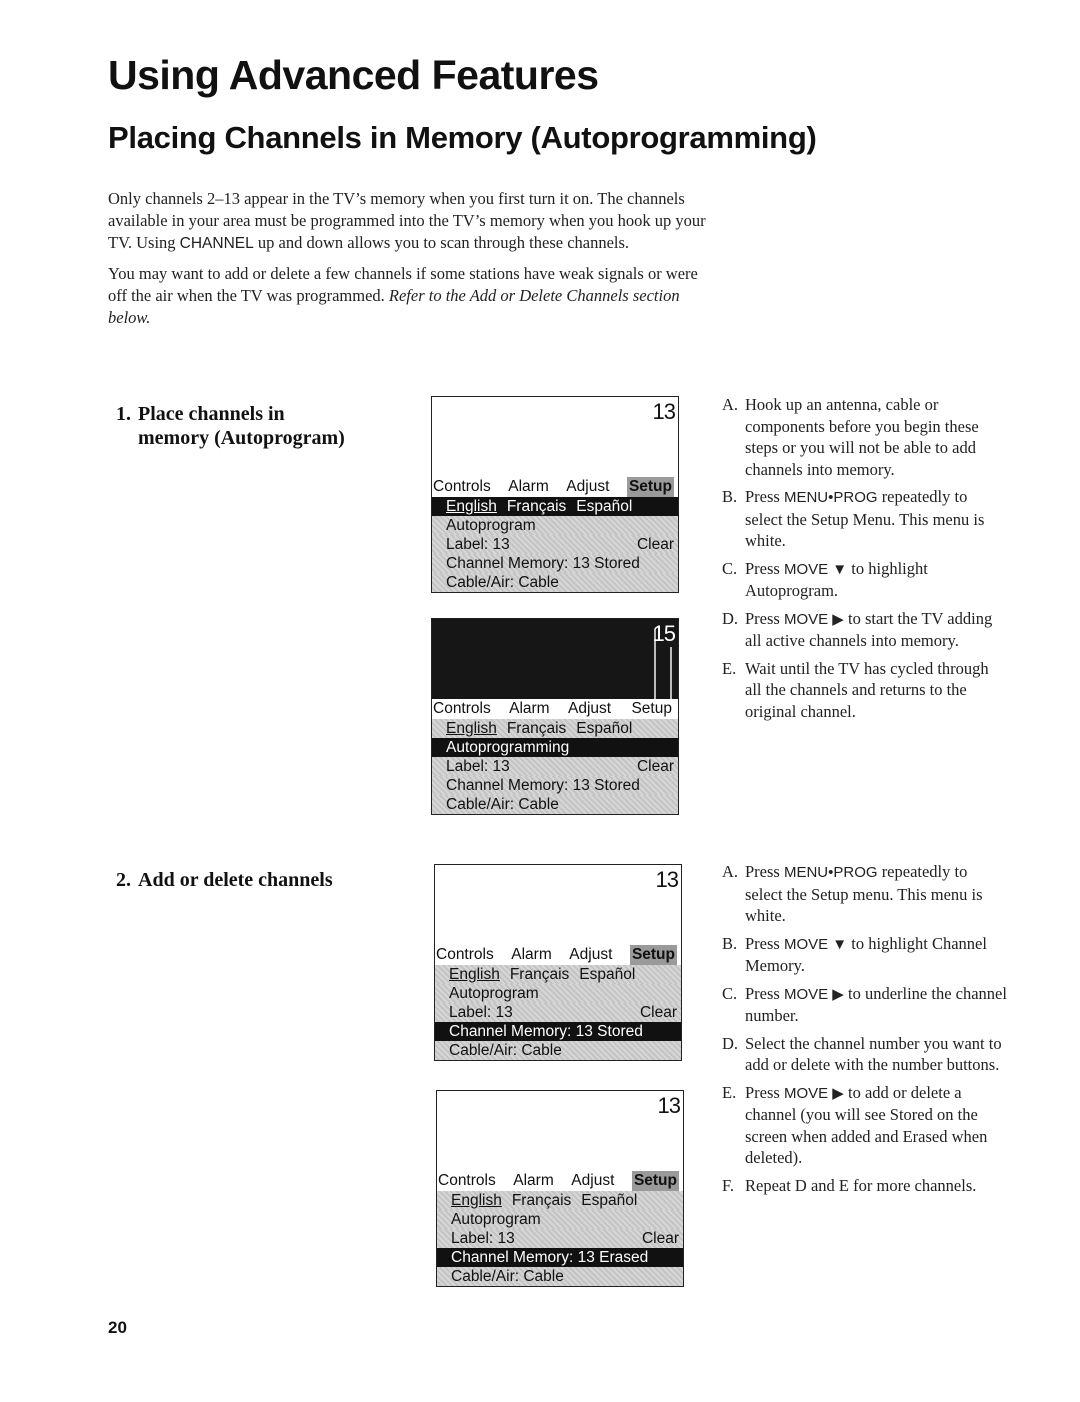 The height and width of the screenshot is (1402, 1080). What do you see at coordinates (117, 1327) in the screenshot?
I see `page-number: 20` at bounding box center [117, 1327].